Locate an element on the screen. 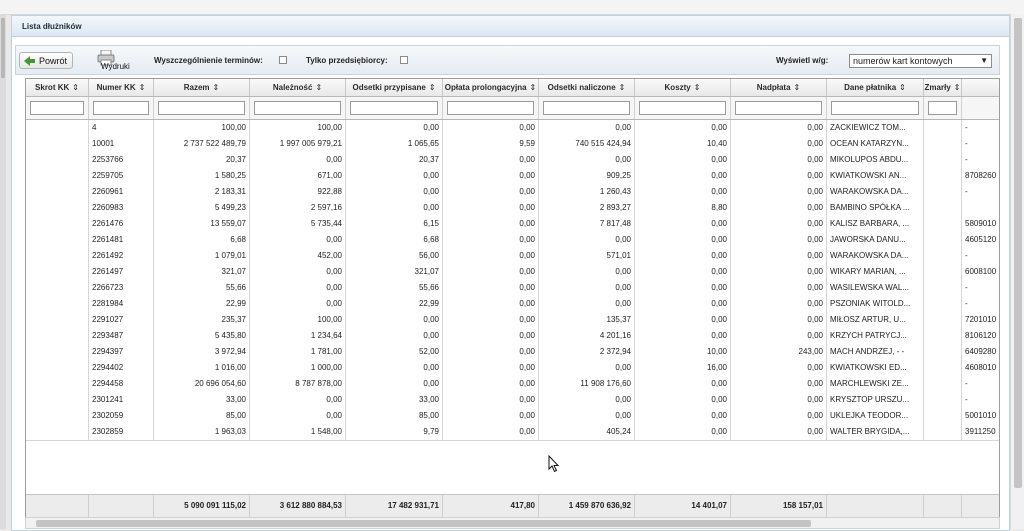 This screenshot has height=531, width=1024. display-by-select: numerów kart kontowych ▼ is located at coordinates (920, 61).